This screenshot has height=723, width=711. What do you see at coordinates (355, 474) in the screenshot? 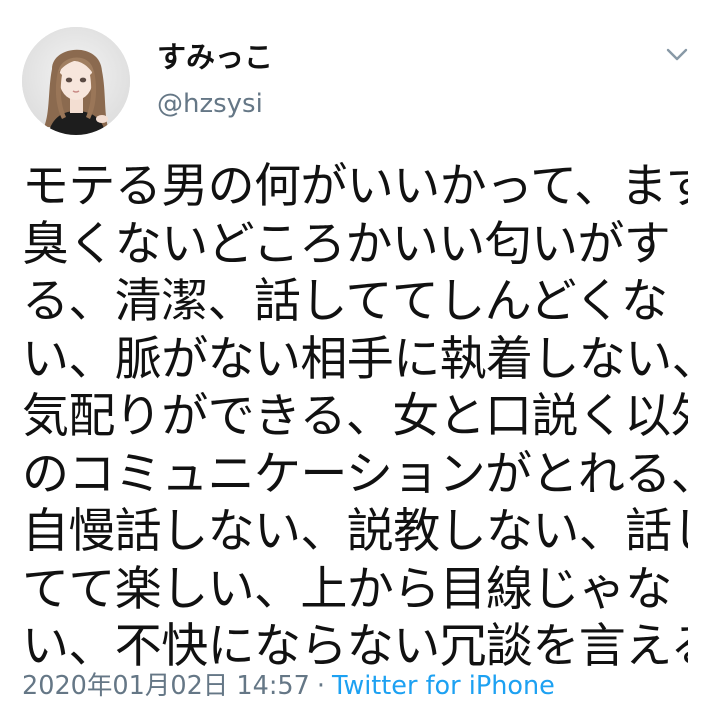
I see `tweet-text-line: のコミュニケーションがとれる、` at bounding box center [355, 474].